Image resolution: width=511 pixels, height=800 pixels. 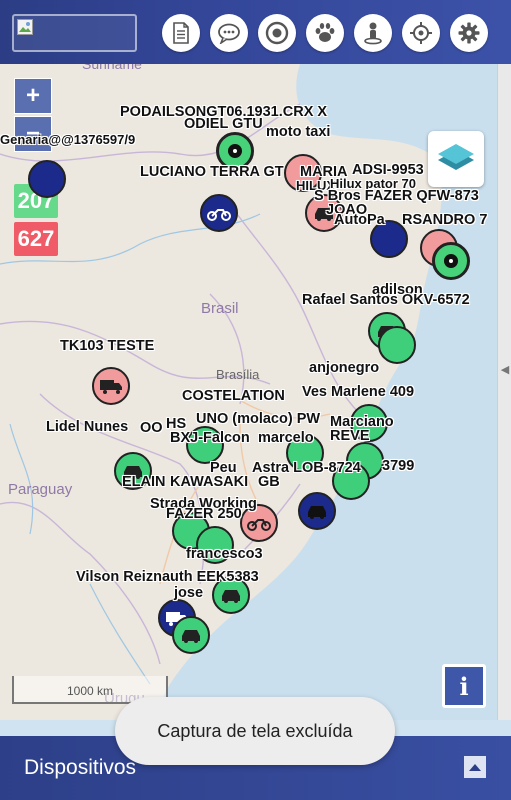 I want to click on pets-button, so click(x=325, y=33).